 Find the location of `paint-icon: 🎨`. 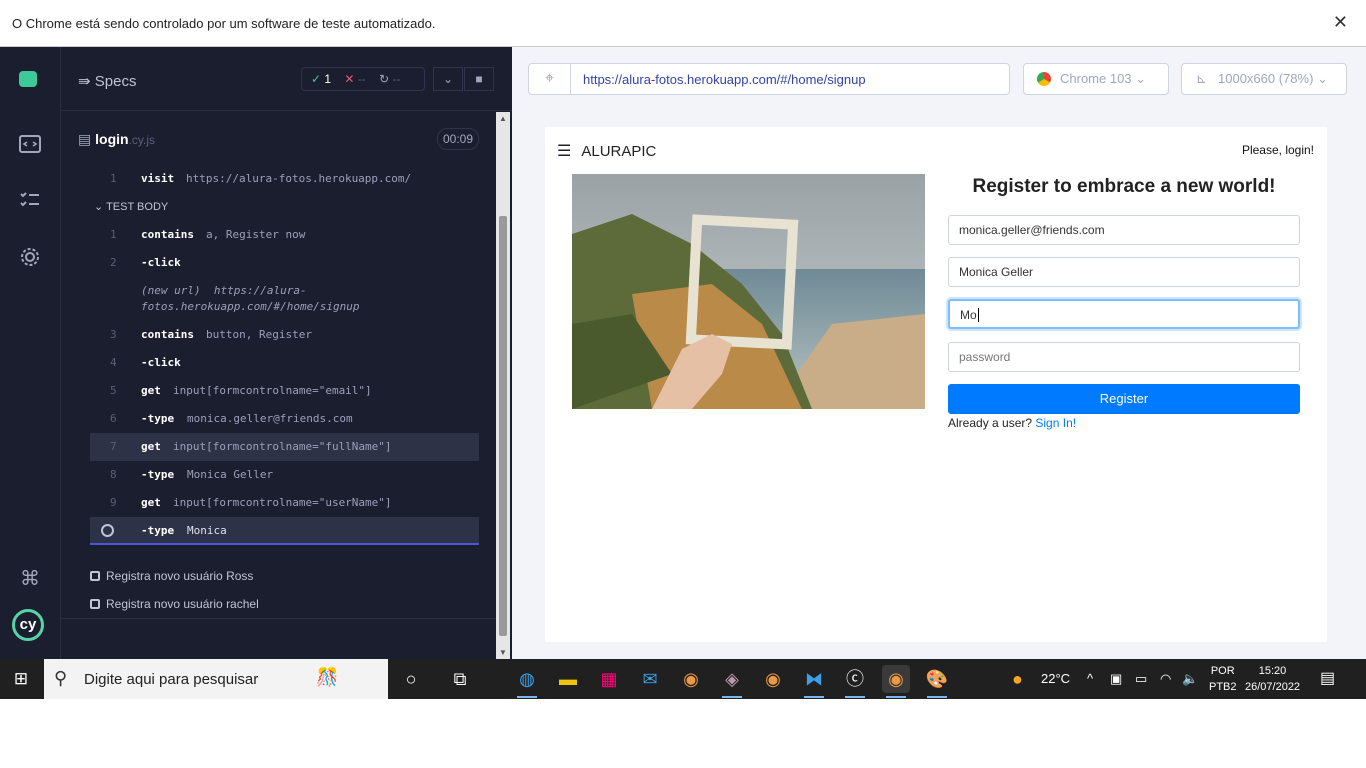

paint-icon: 🎨 is located at coordinates (937, 681).